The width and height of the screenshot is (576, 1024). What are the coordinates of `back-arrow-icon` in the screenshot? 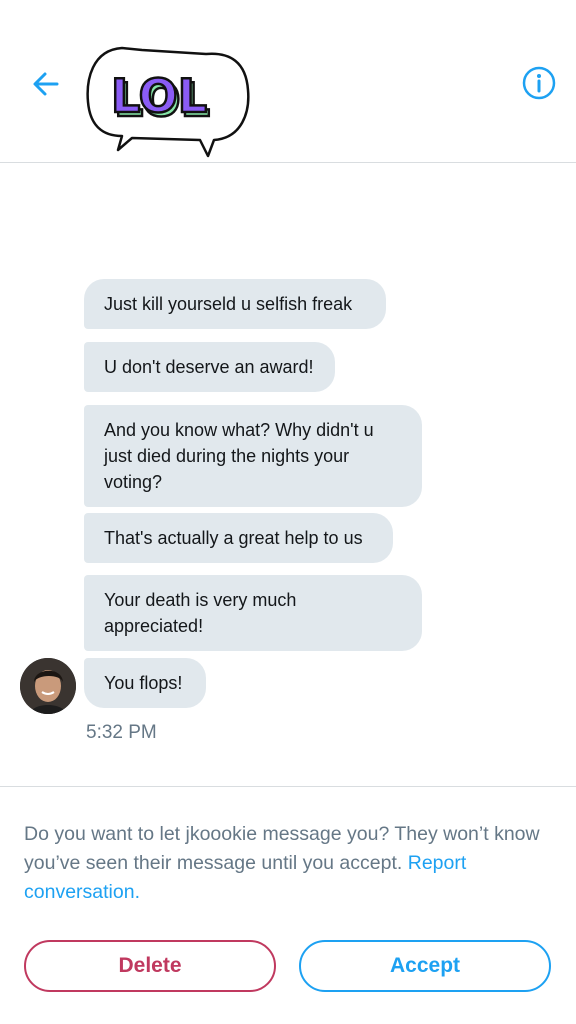 It's located at (46, 82).